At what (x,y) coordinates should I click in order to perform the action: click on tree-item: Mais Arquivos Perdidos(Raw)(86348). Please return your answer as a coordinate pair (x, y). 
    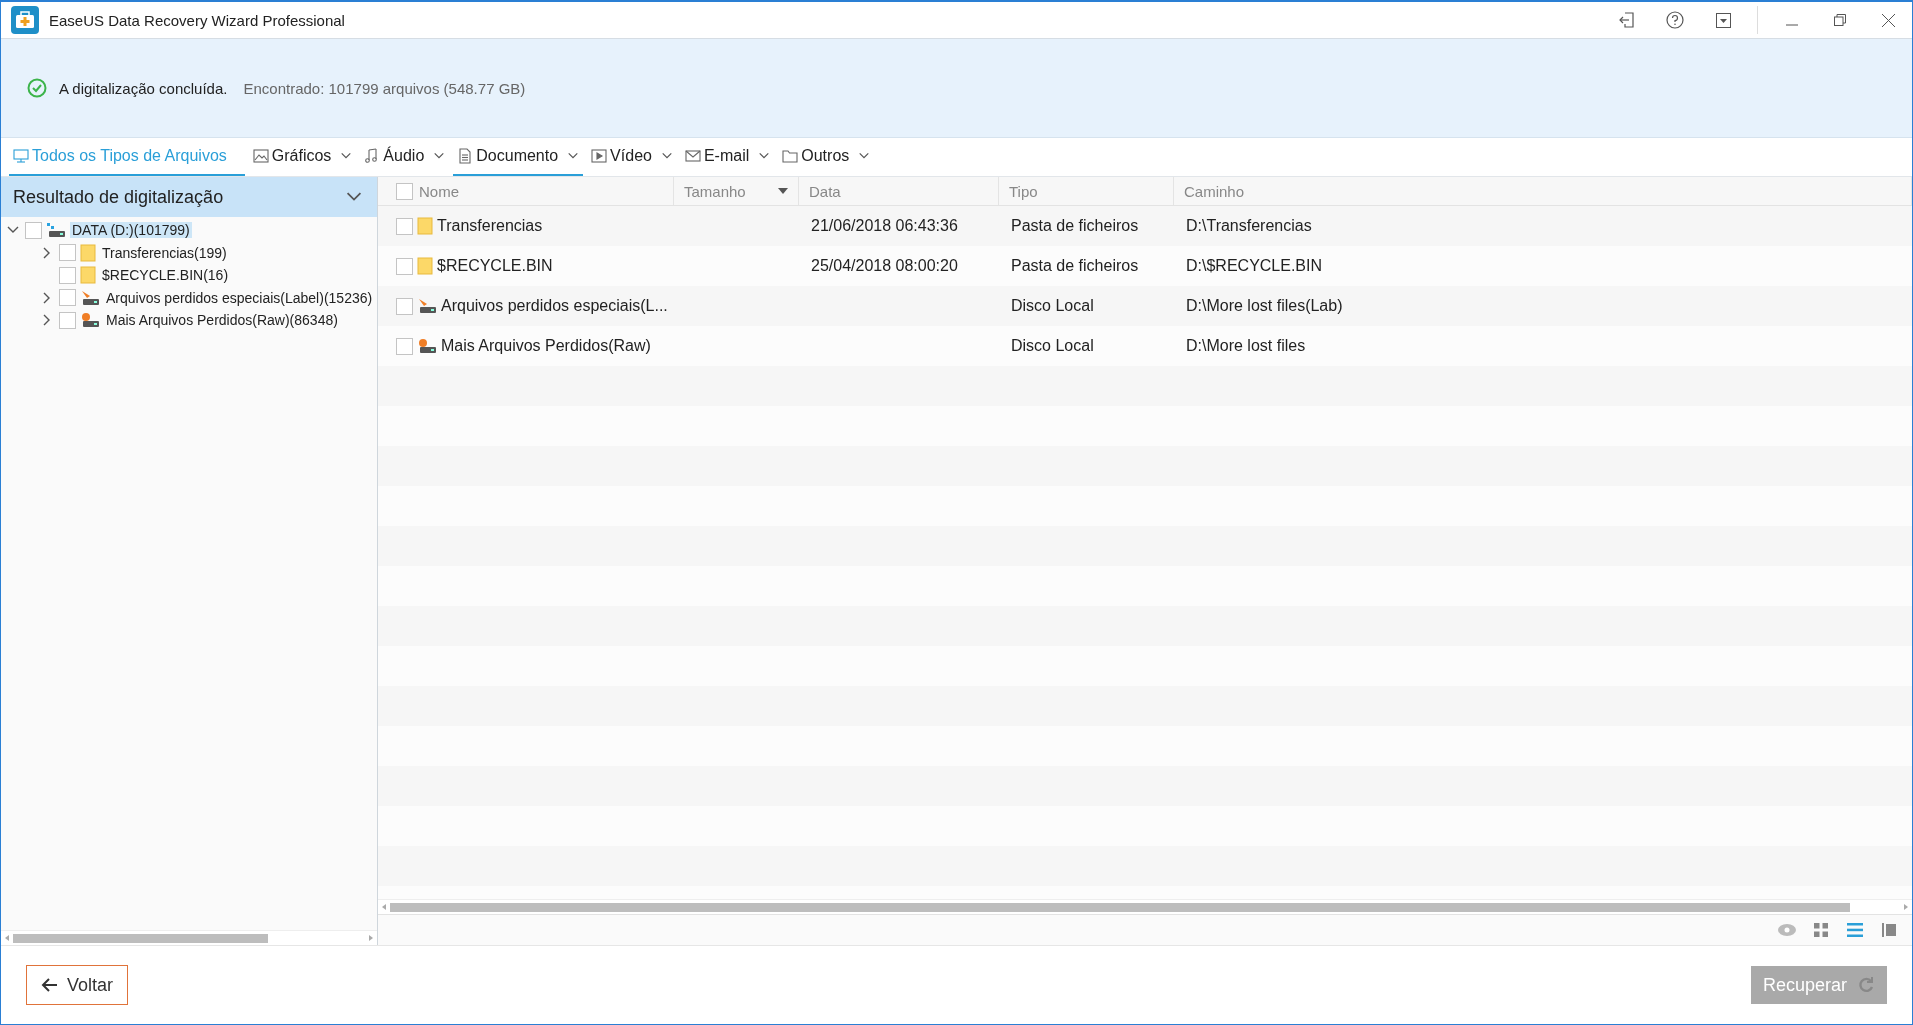
    Looking at the image, I should click on (222, 320).